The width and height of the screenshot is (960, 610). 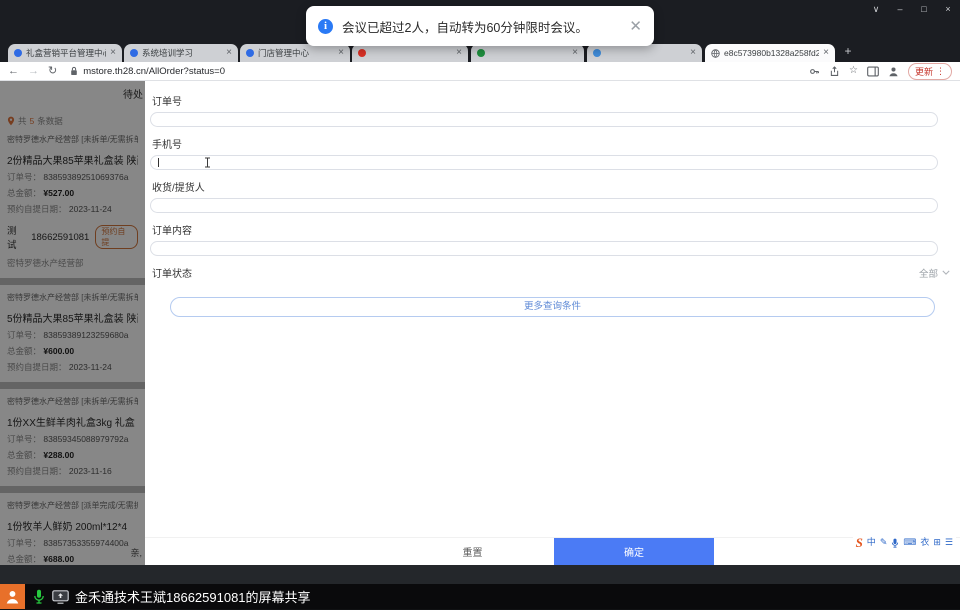 I want to click on ime-menu-icon: ☰, so click(x=949, y=542).